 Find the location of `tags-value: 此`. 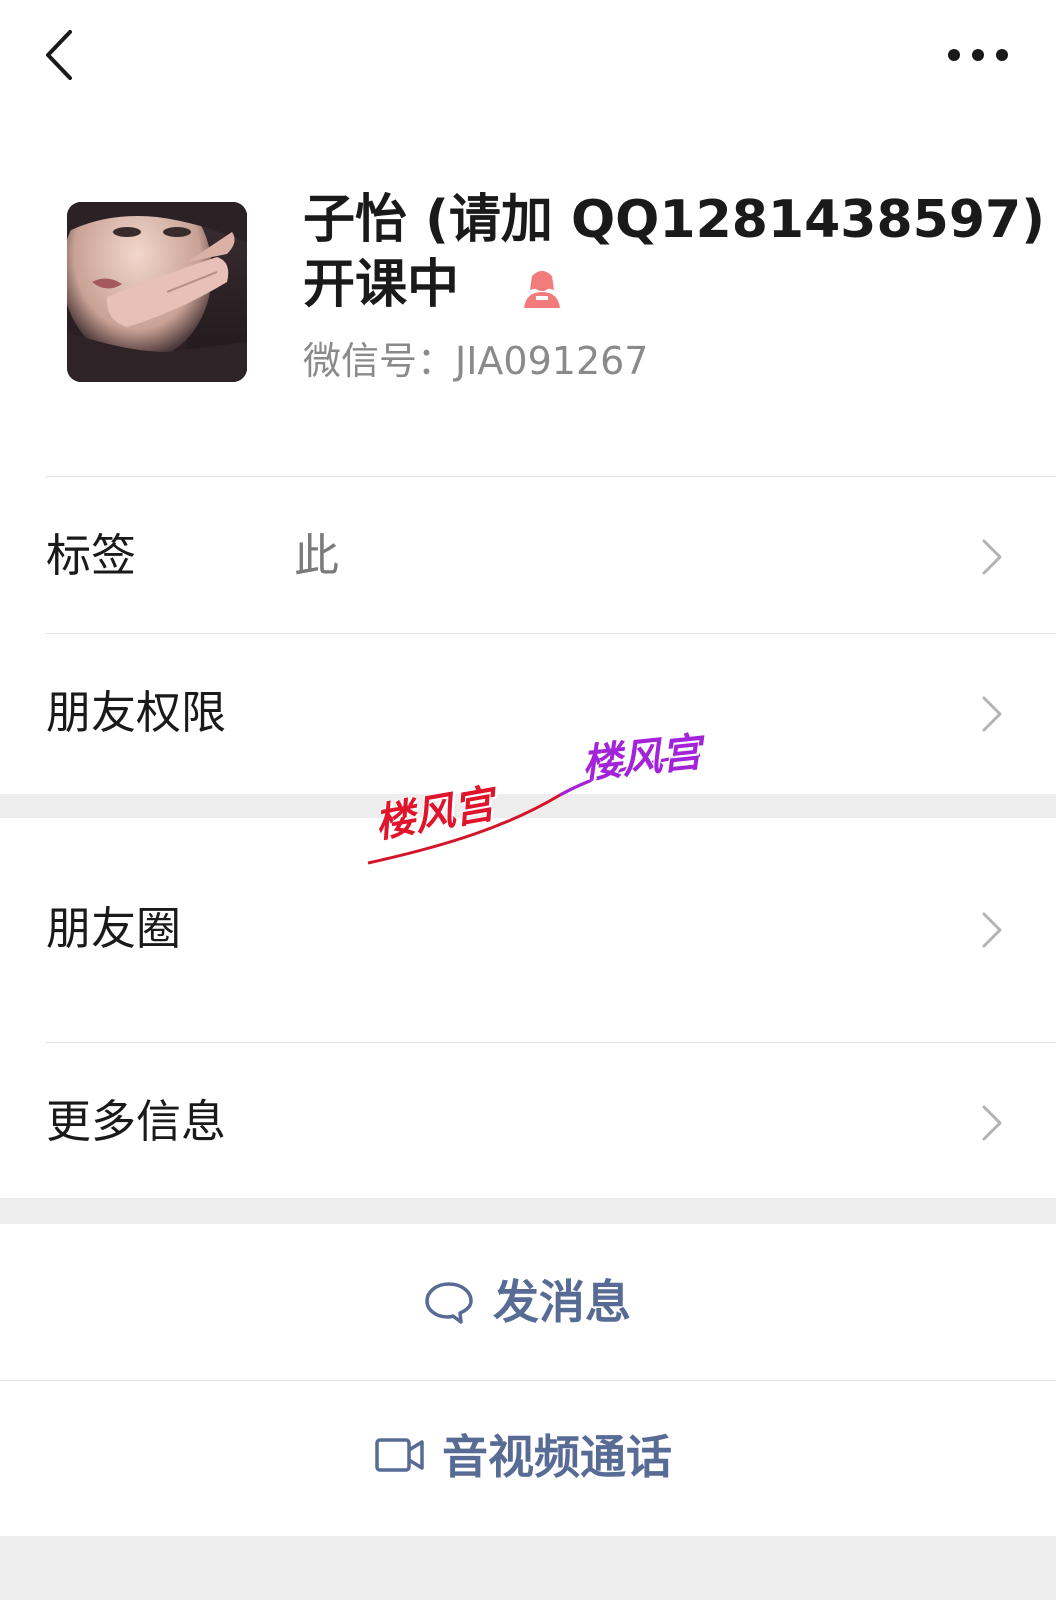

tags-value: 此 is located at coordinates (317, 555).